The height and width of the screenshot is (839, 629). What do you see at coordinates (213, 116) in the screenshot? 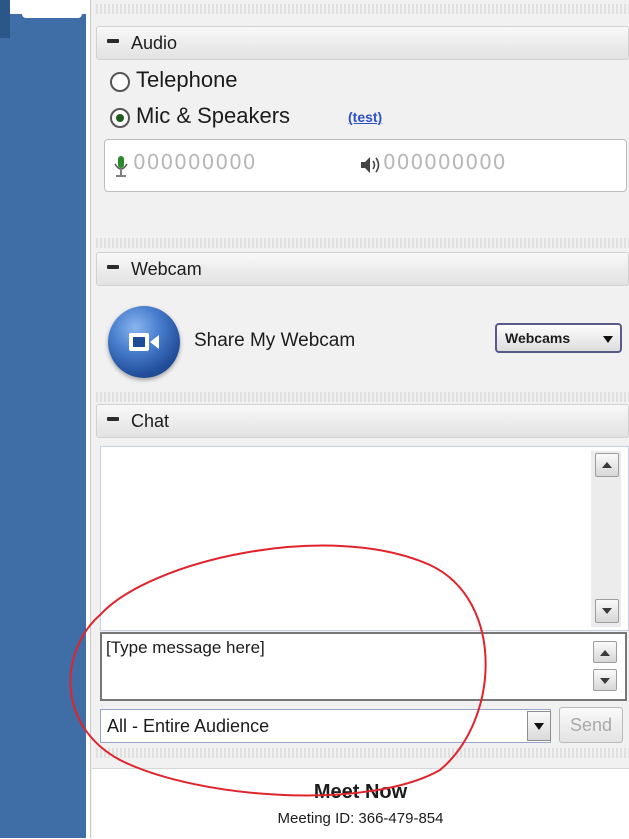
I see `mic-speakers-label: Mic & Speakers` at bounding box center [213, 116].